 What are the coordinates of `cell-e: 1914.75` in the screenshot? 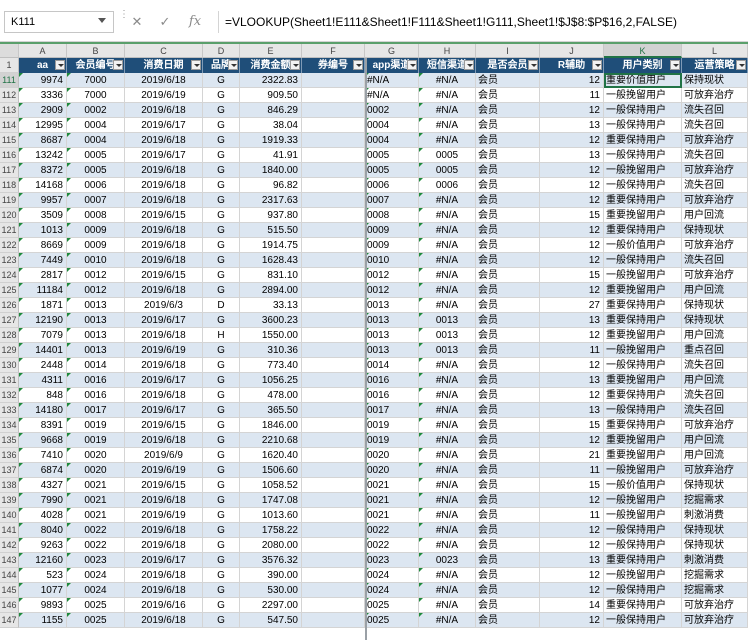 It's located at (271, 245).